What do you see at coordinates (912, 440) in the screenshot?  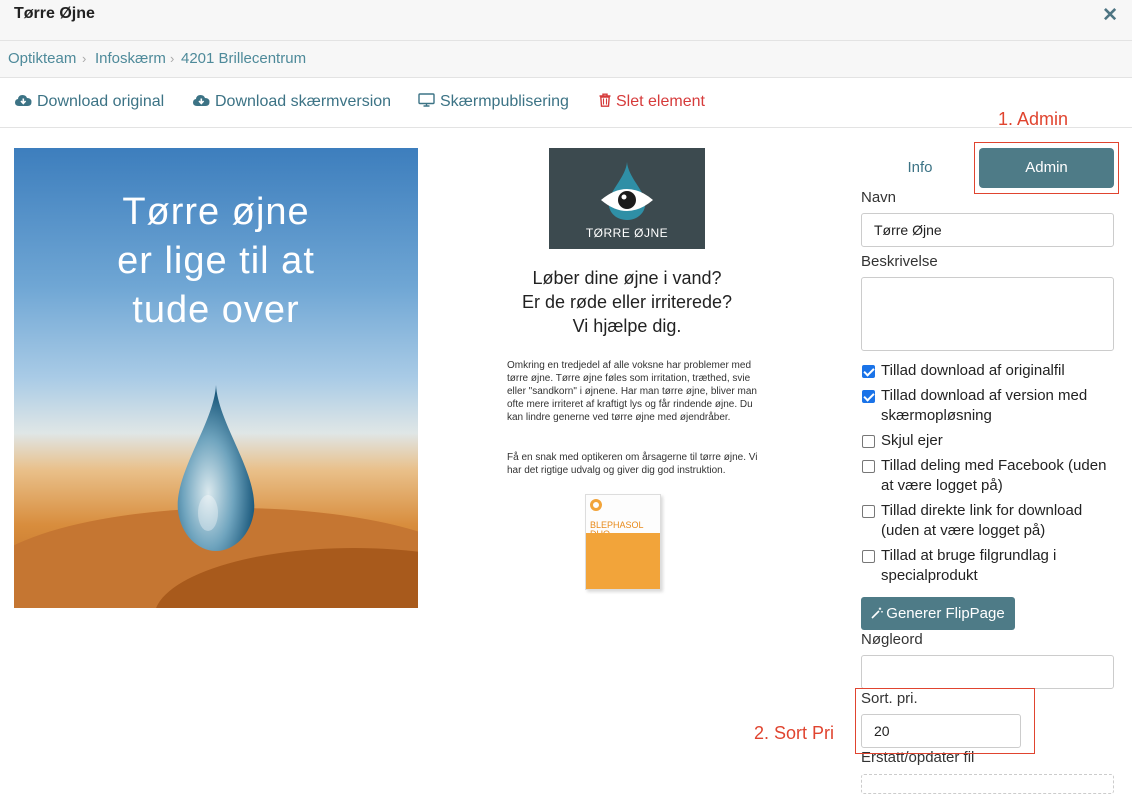 I see `checkbox-label: Skjul ejer` at bounding box center [912, 440].